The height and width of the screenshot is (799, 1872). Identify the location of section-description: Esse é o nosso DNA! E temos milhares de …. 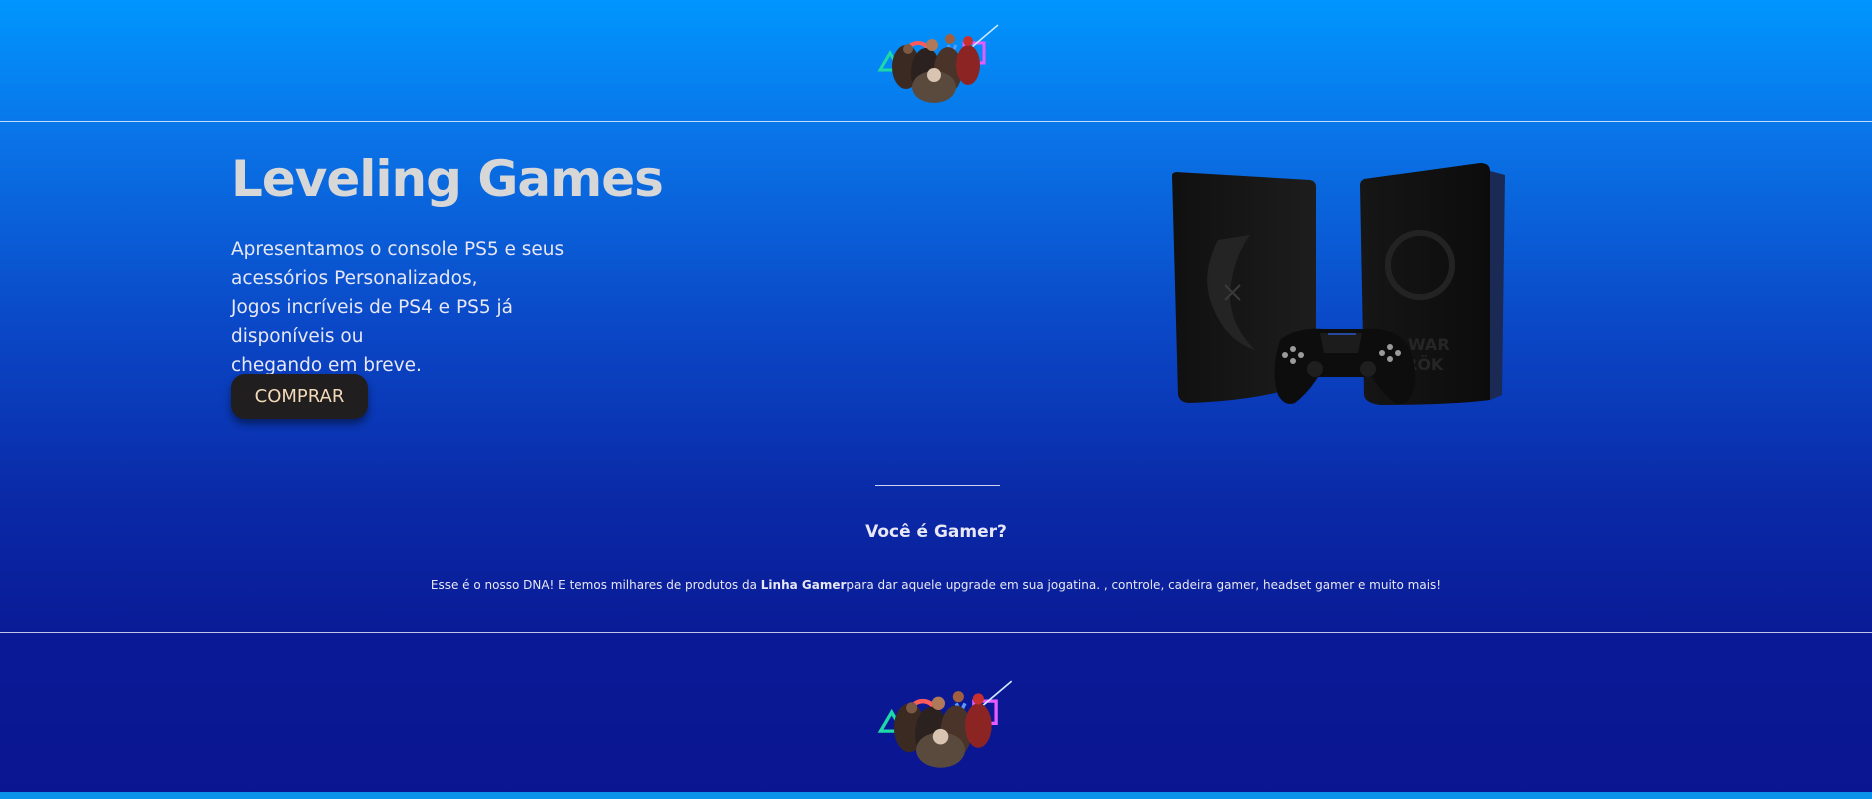
(936, 585).